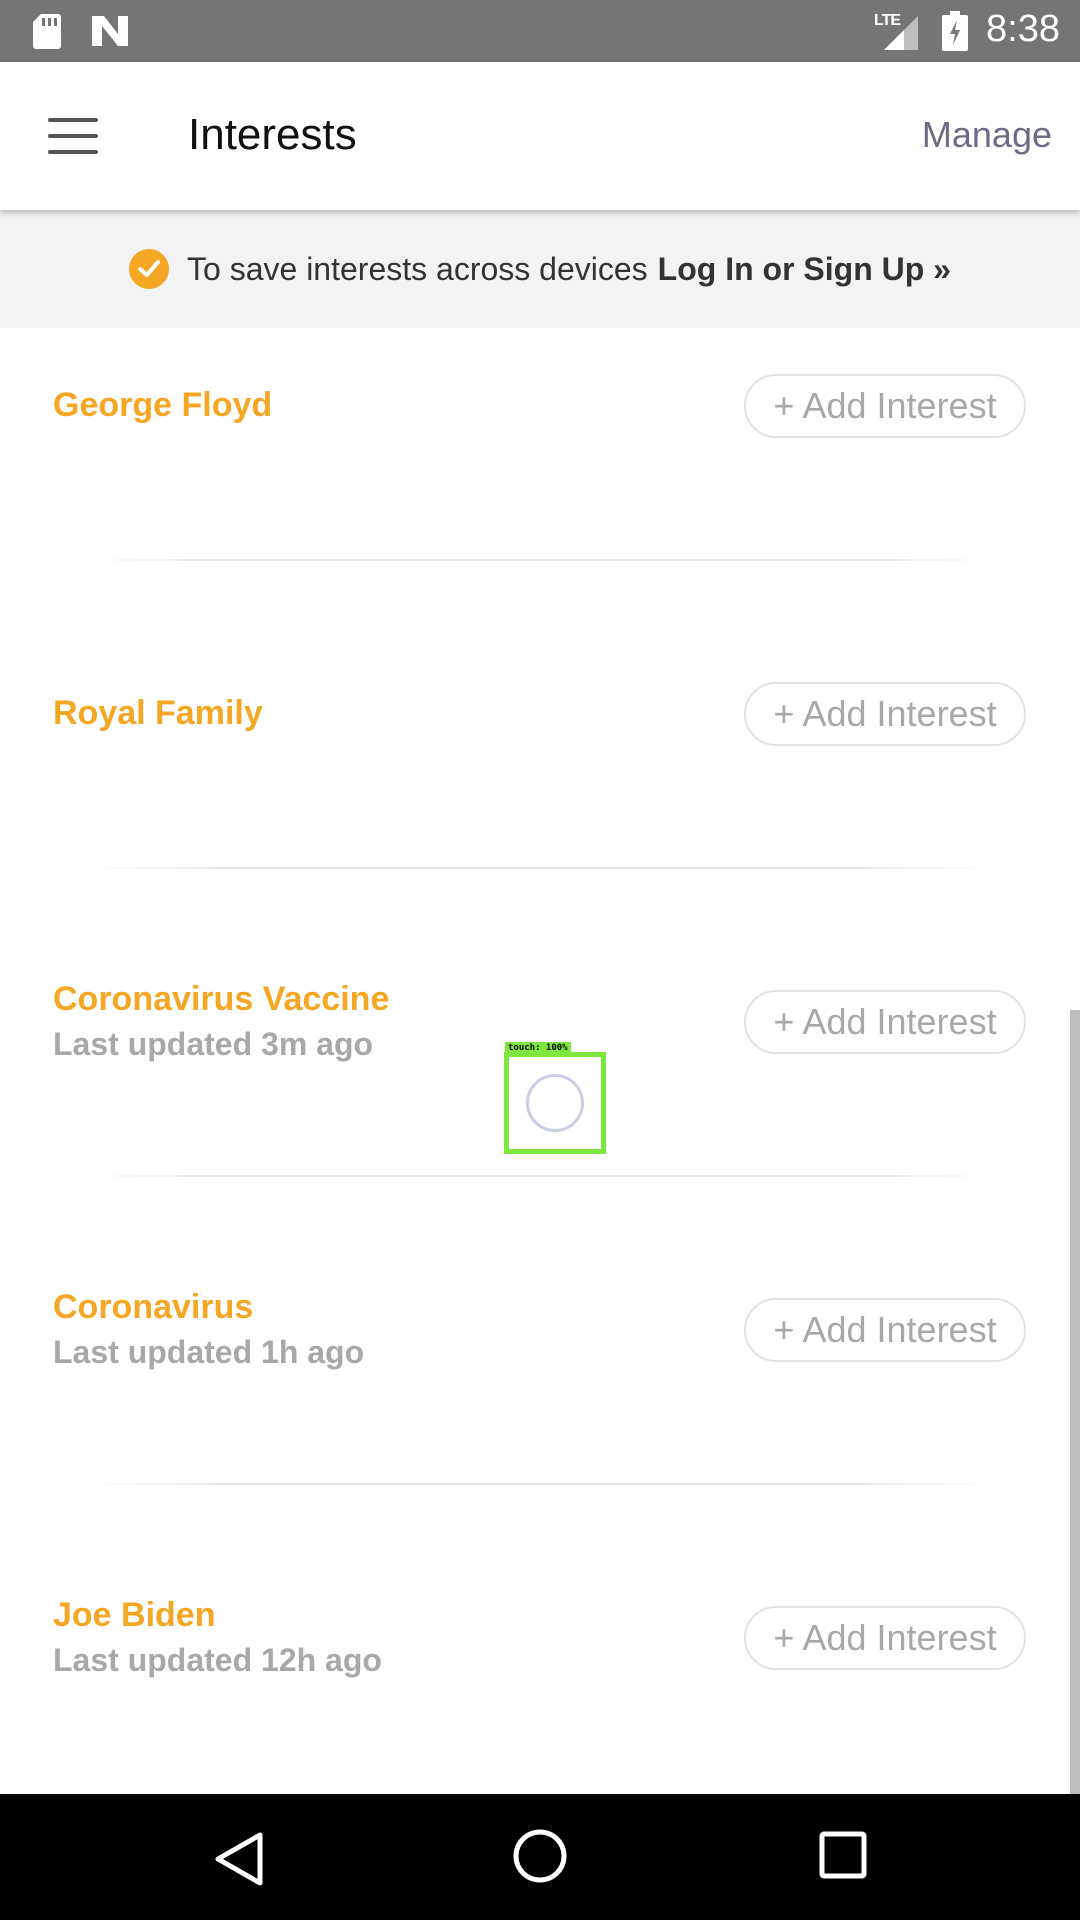  I want to click on app-bar: Interests Manage, so click(540, 136).